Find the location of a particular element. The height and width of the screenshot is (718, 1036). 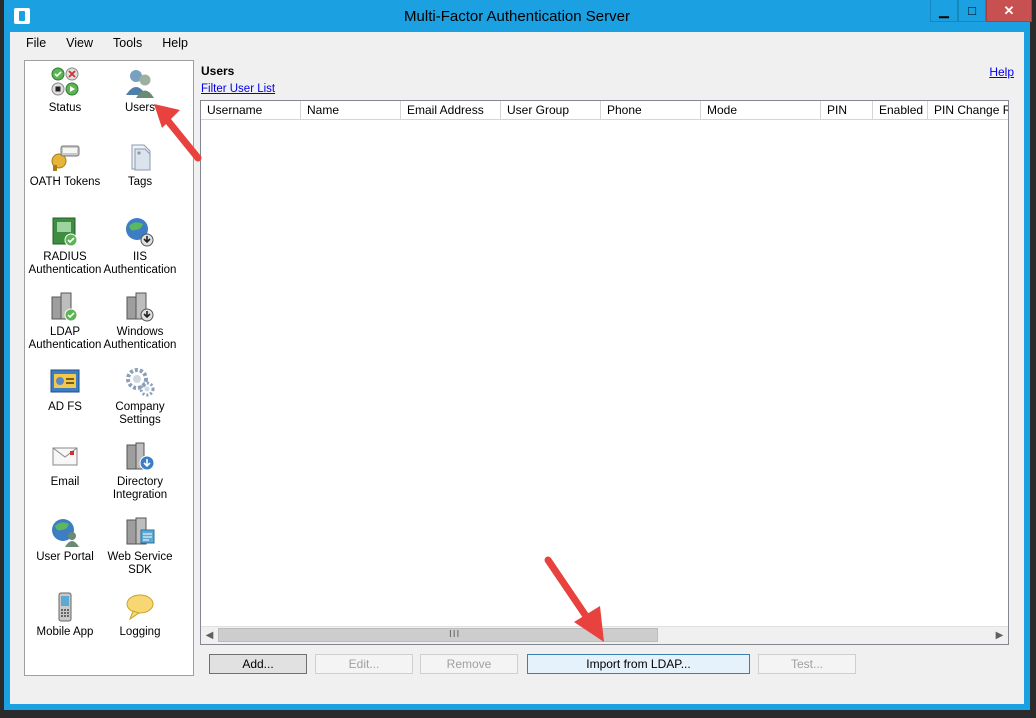

sidebar-item-label: Mobile App is located at coordinates (65, 632).